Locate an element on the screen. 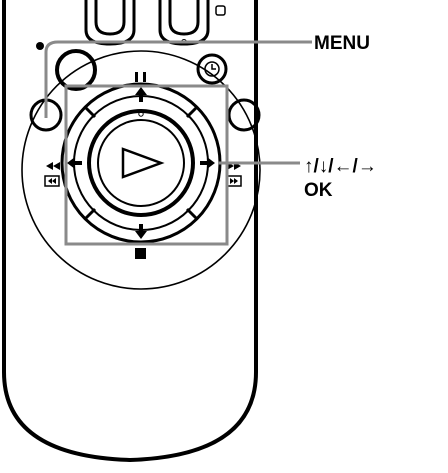  timer-button is located at coordinates (212, 69).